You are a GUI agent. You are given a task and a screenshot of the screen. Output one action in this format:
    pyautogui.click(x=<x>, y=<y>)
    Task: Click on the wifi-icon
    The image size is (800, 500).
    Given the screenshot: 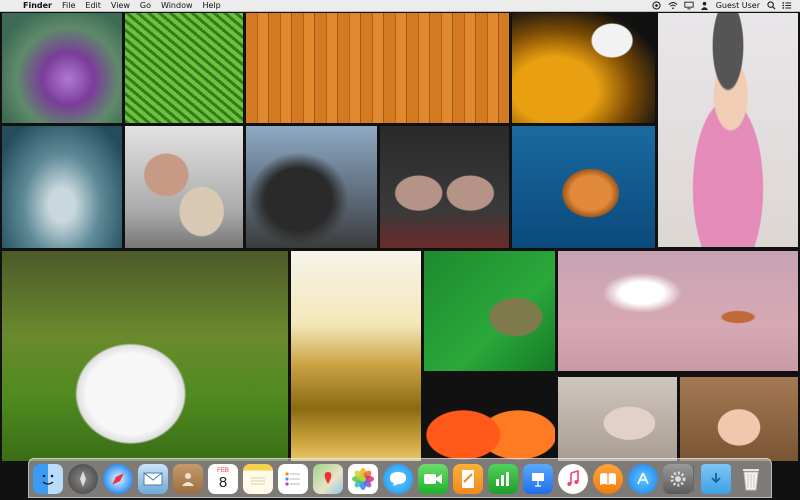 What is the action you would take?
    pyautogui.click(x=673, y=6)
    